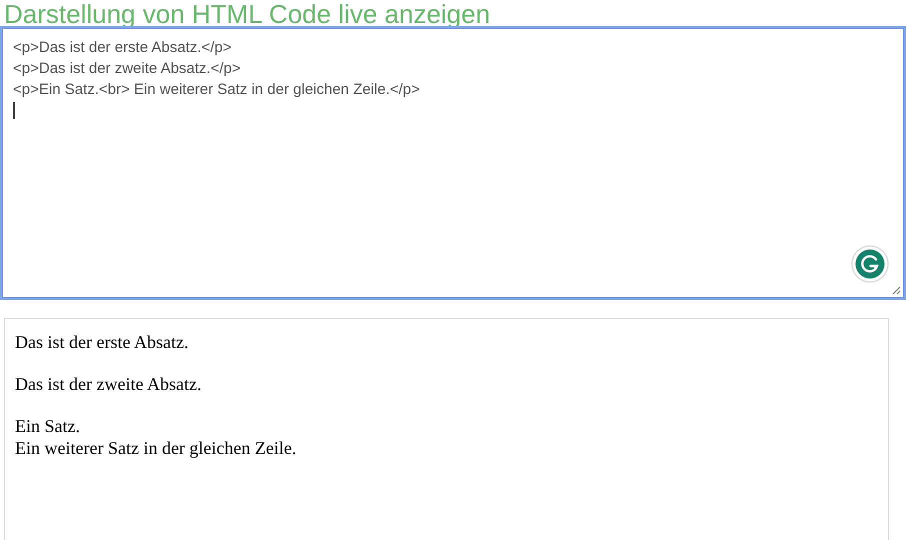 The height and width of the screenshot is (540, 907). Describe the element at coordinates (47, 426) in the screenshot. I see `preview-text: Ein Satz.` at that location.